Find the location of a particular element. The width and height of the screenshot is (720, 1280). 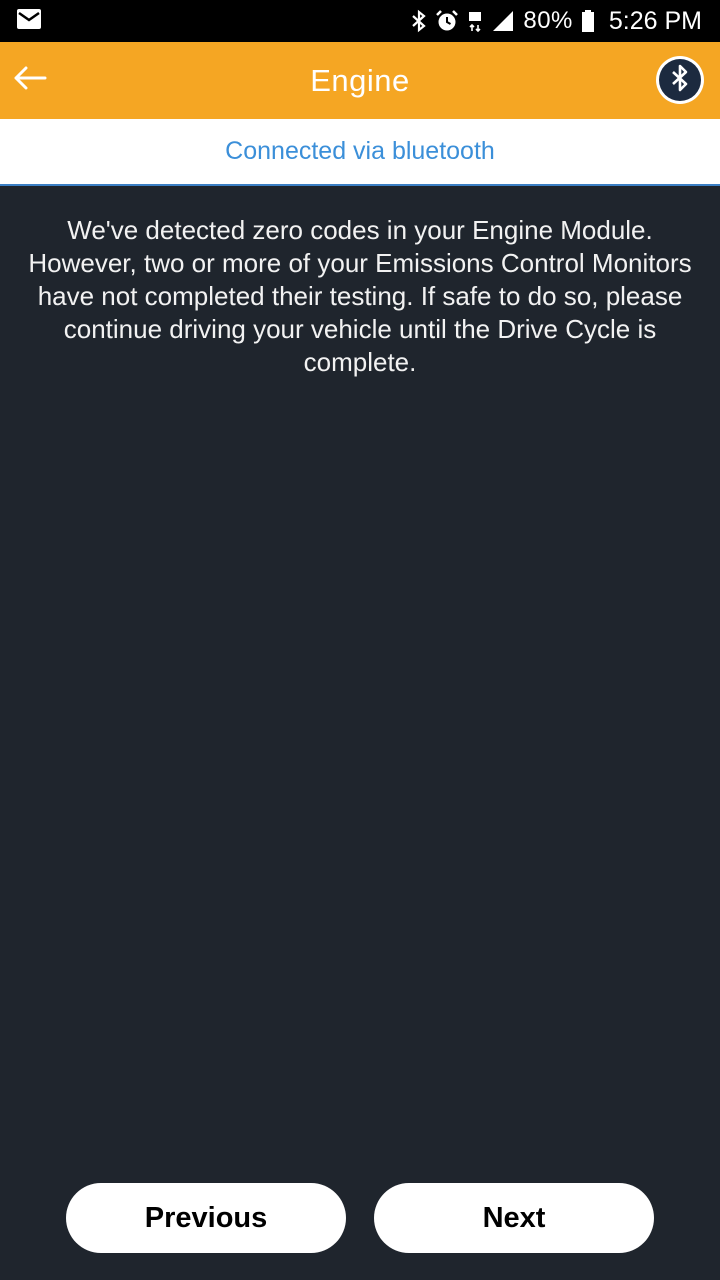

status-time: 5:26 PM is located at coordinates (655, 20).